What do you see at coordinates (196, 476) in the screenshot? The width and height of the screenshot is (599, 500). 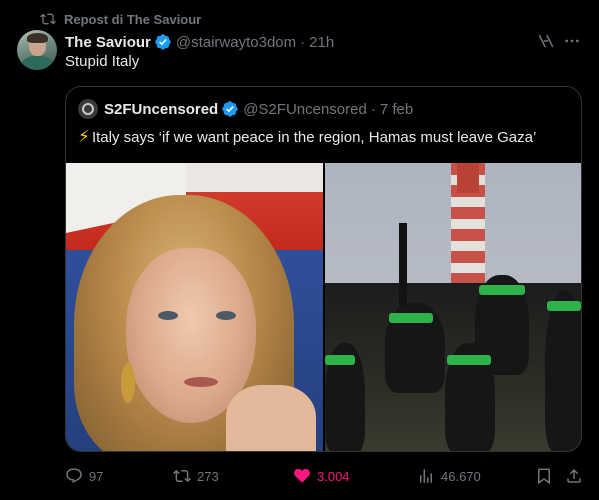 I see `repost-button: 273` at bounding box center [196, 476].